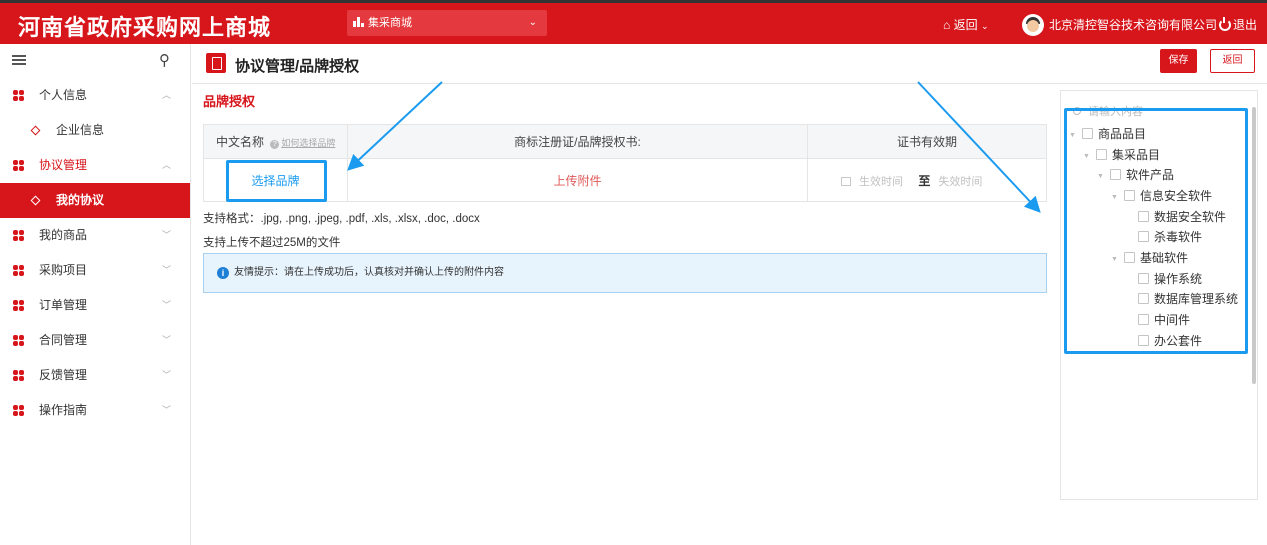 This screenshot has width=1267, height=545. Describe the element at coordinates (694, 147) in the screenshot. I see `annotation-arrows` at that location.